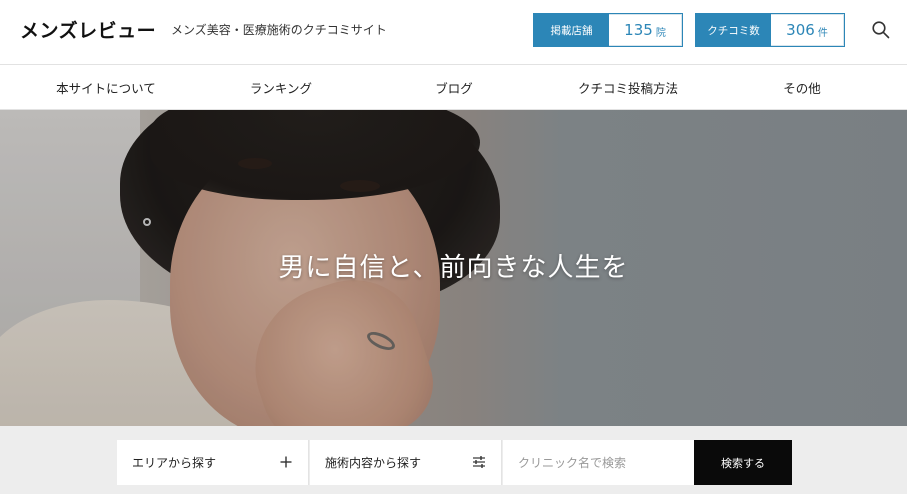 The width and height of the screenshot is (907, 494). I want to click on nav-item-ranking: ランキング, so click(281, 87).